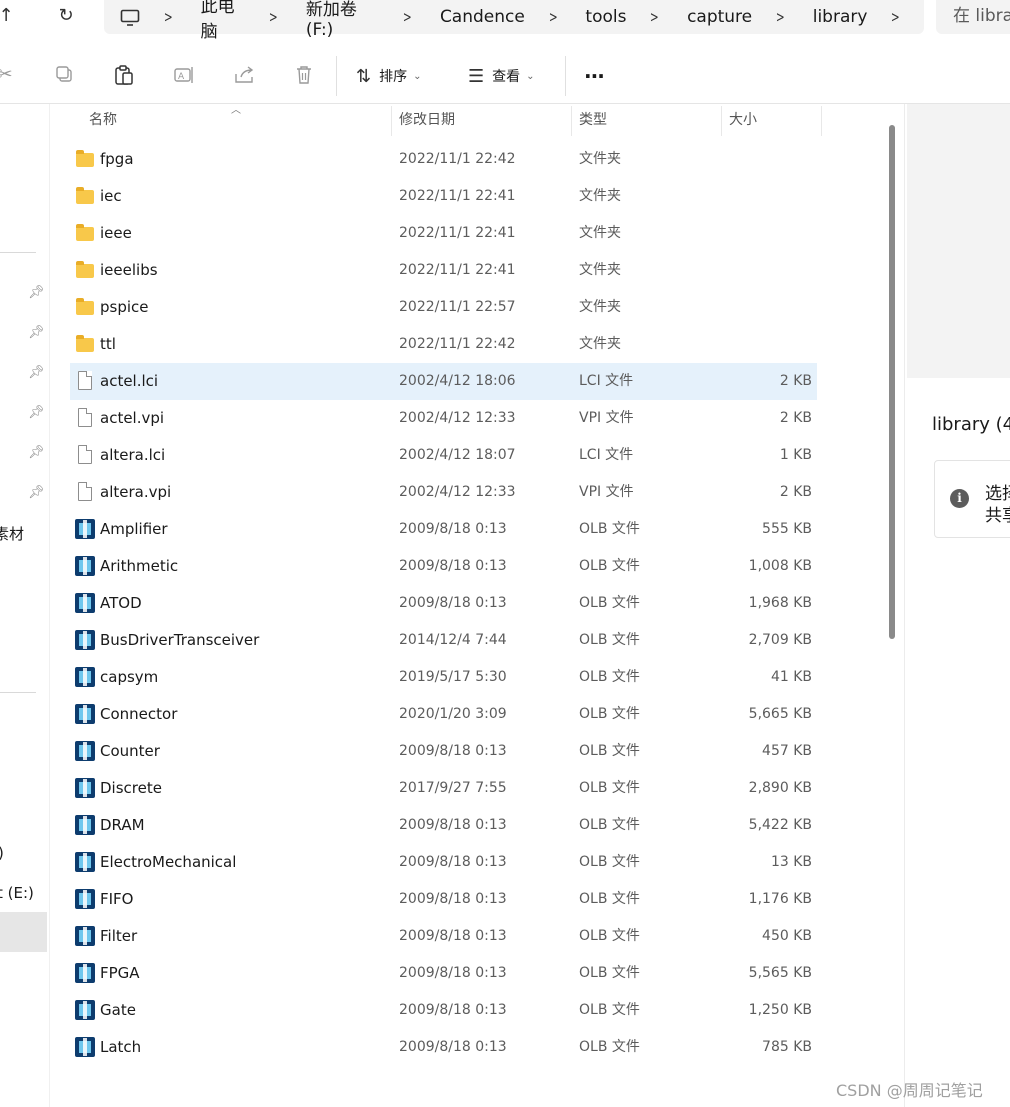 This screenshot has height=1107, width=1010. Describe the element at coordinates (457, 492) in the screenshot. I see `file-modified-date: 2002/4/12 12:33` at that location.